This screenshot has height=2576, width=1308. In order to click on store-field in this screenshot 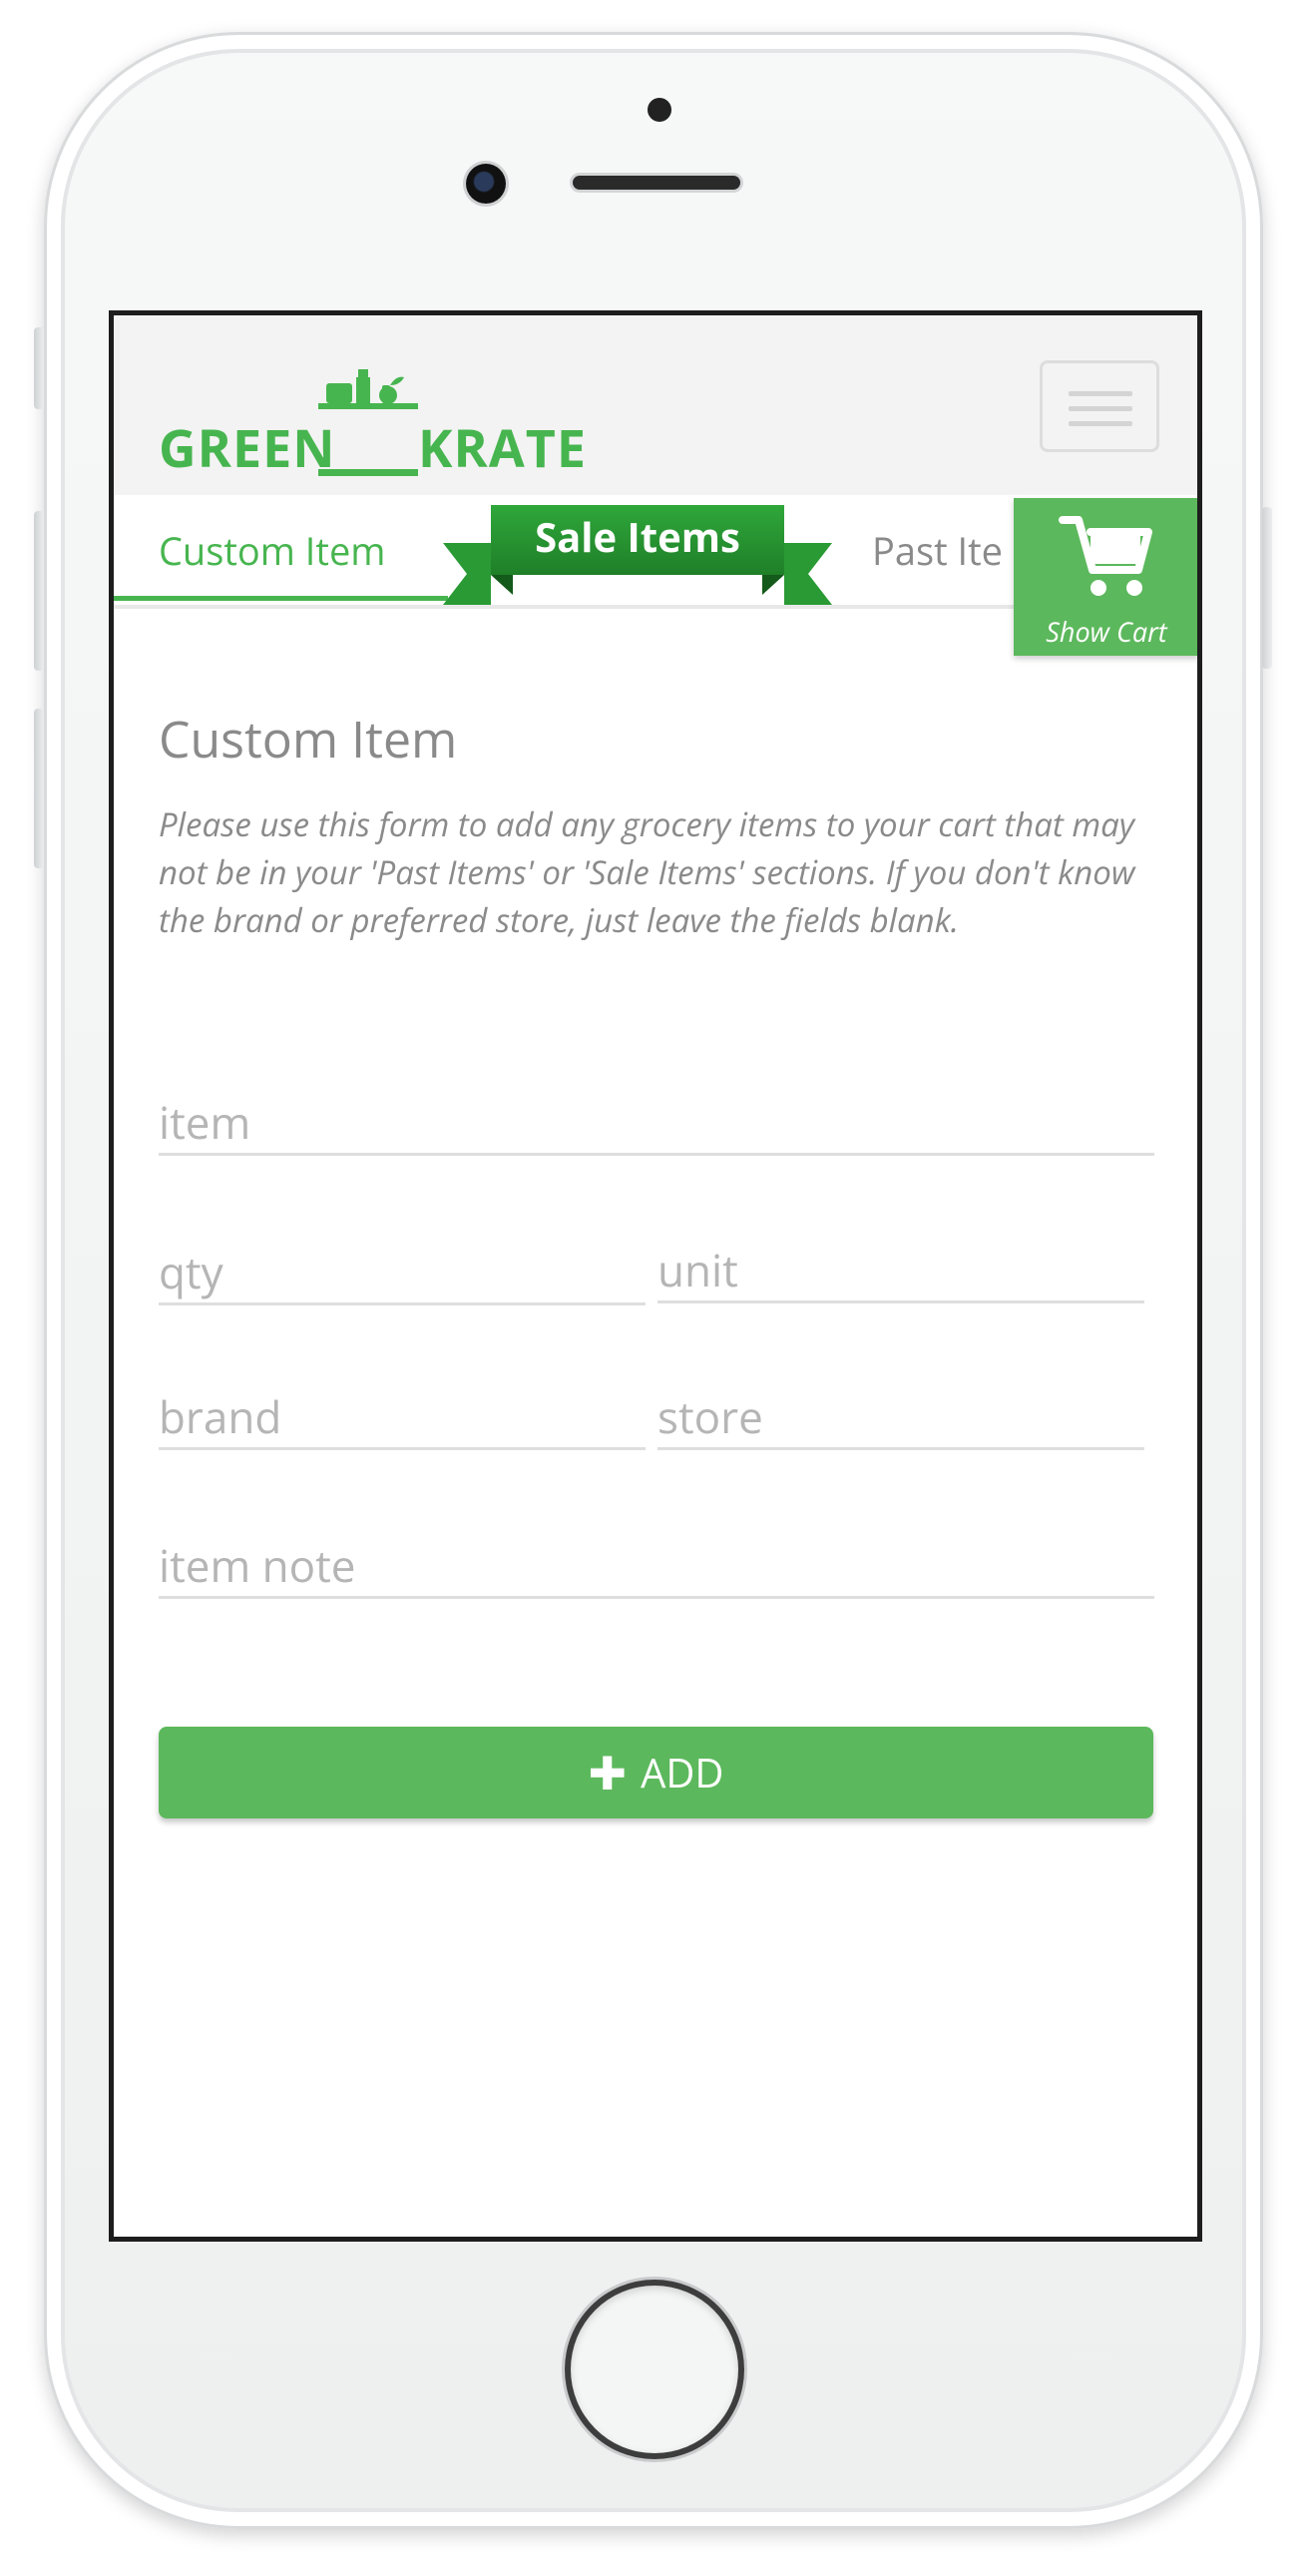, I will do `click(900, 1418)`.